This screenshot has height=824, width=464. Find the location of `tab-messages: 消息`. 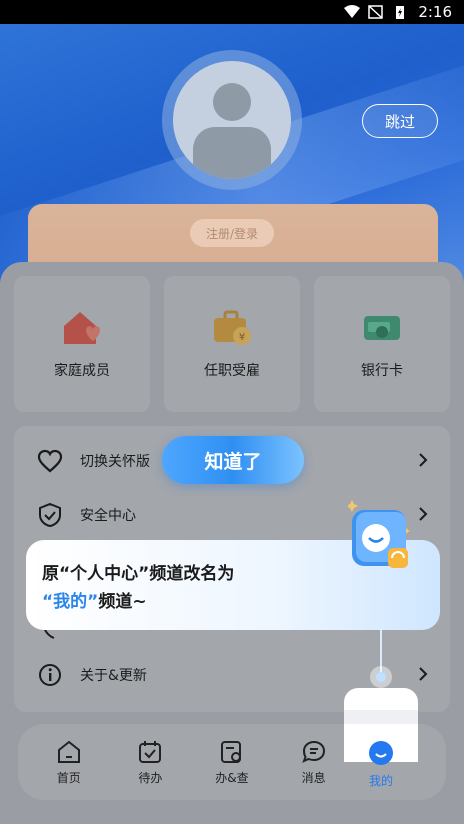

tab-messages: 消息 is located at coordinates (314, 762).